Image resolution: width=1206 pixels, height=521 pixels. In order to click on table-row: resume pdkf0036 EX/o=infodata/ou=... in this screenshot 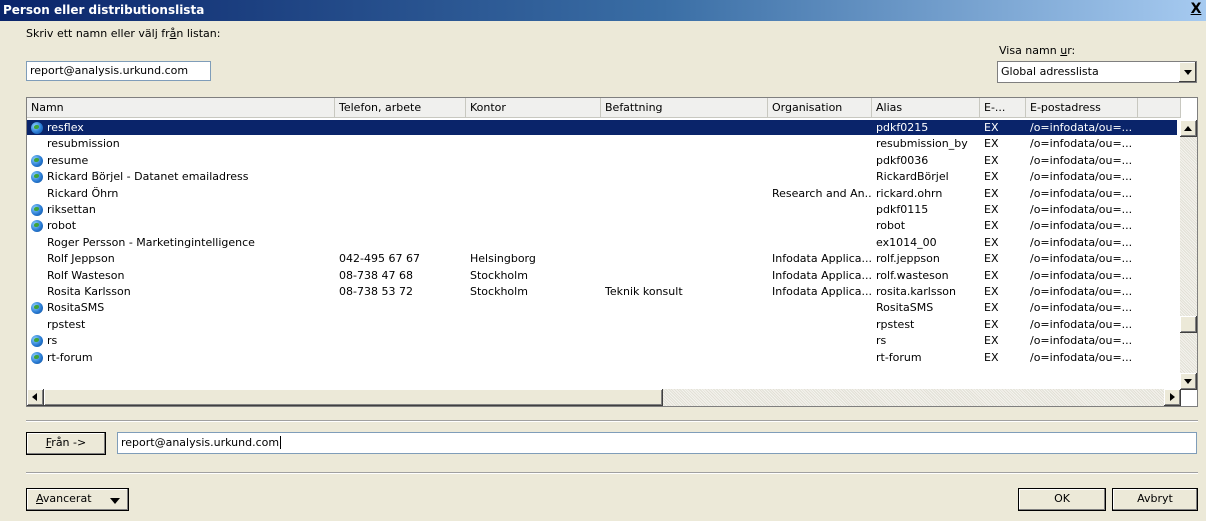, I will do `click(602, 160)`.